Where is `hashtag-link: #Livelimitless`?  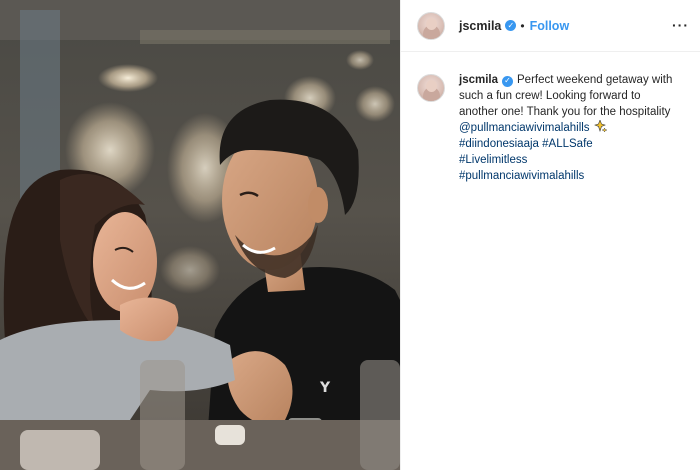
hashtag-link: #Livelimitless is located at coordinates (569, 160).